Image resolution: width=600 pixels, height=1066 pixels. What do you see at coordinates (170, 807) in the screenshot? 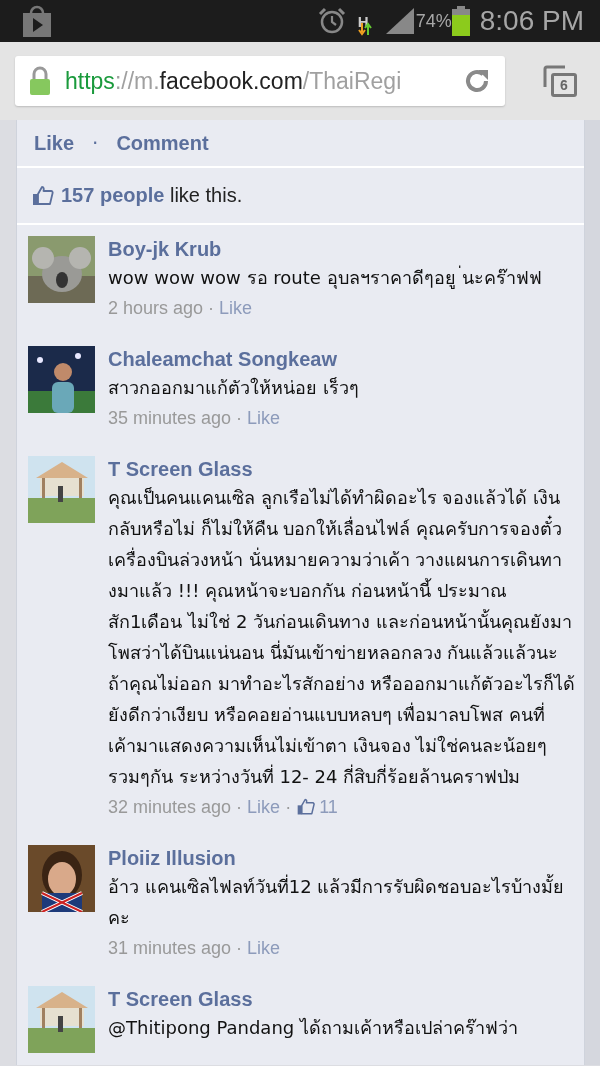
I see `comment-time: 32 minutes ago` at bounding box center [170, 807].